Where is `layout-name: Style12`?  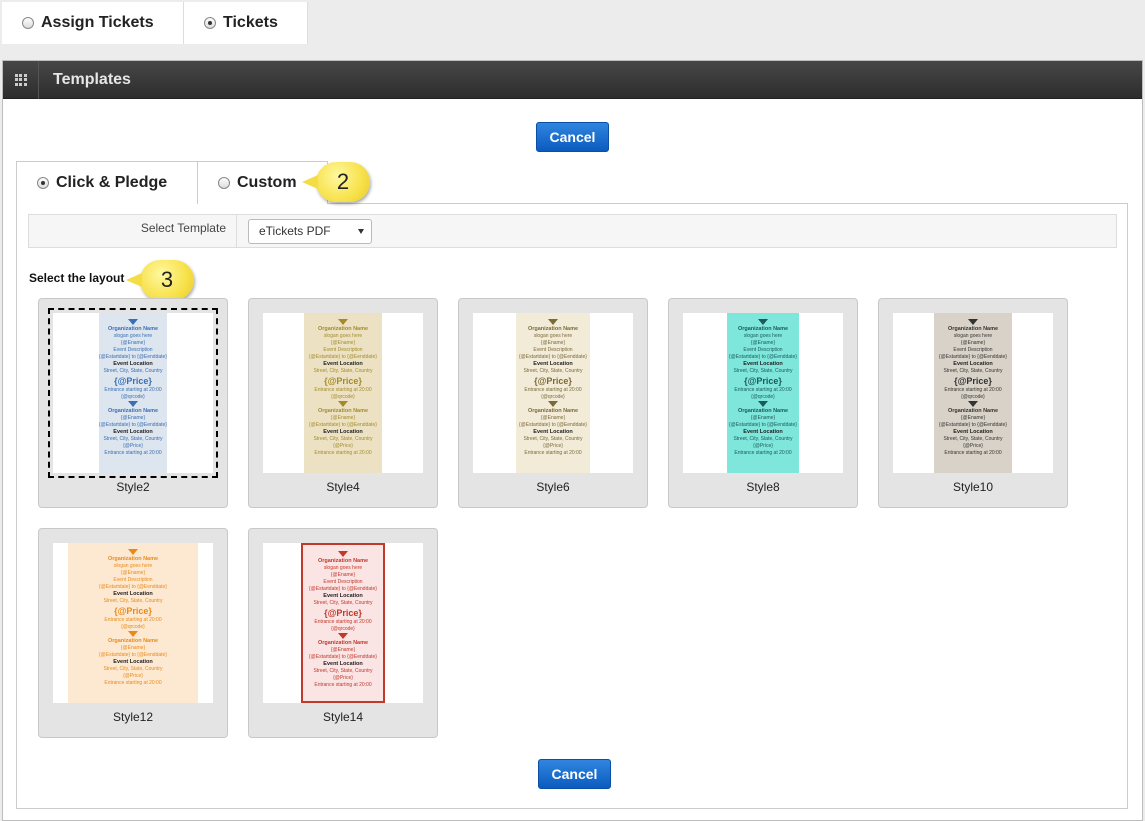
layout-name: Style12 is located at coordinates (133, 717).